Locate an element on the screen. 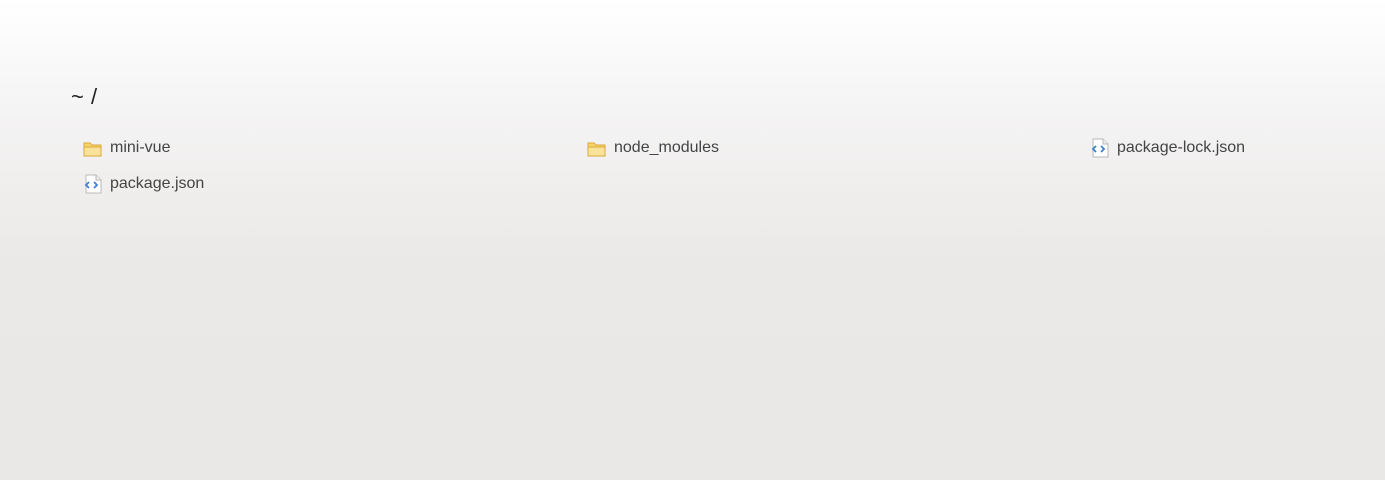 This screenshot has height=480, width=1385. file-item-mini-vue: mini-vue is located at coordinates (126, 148).